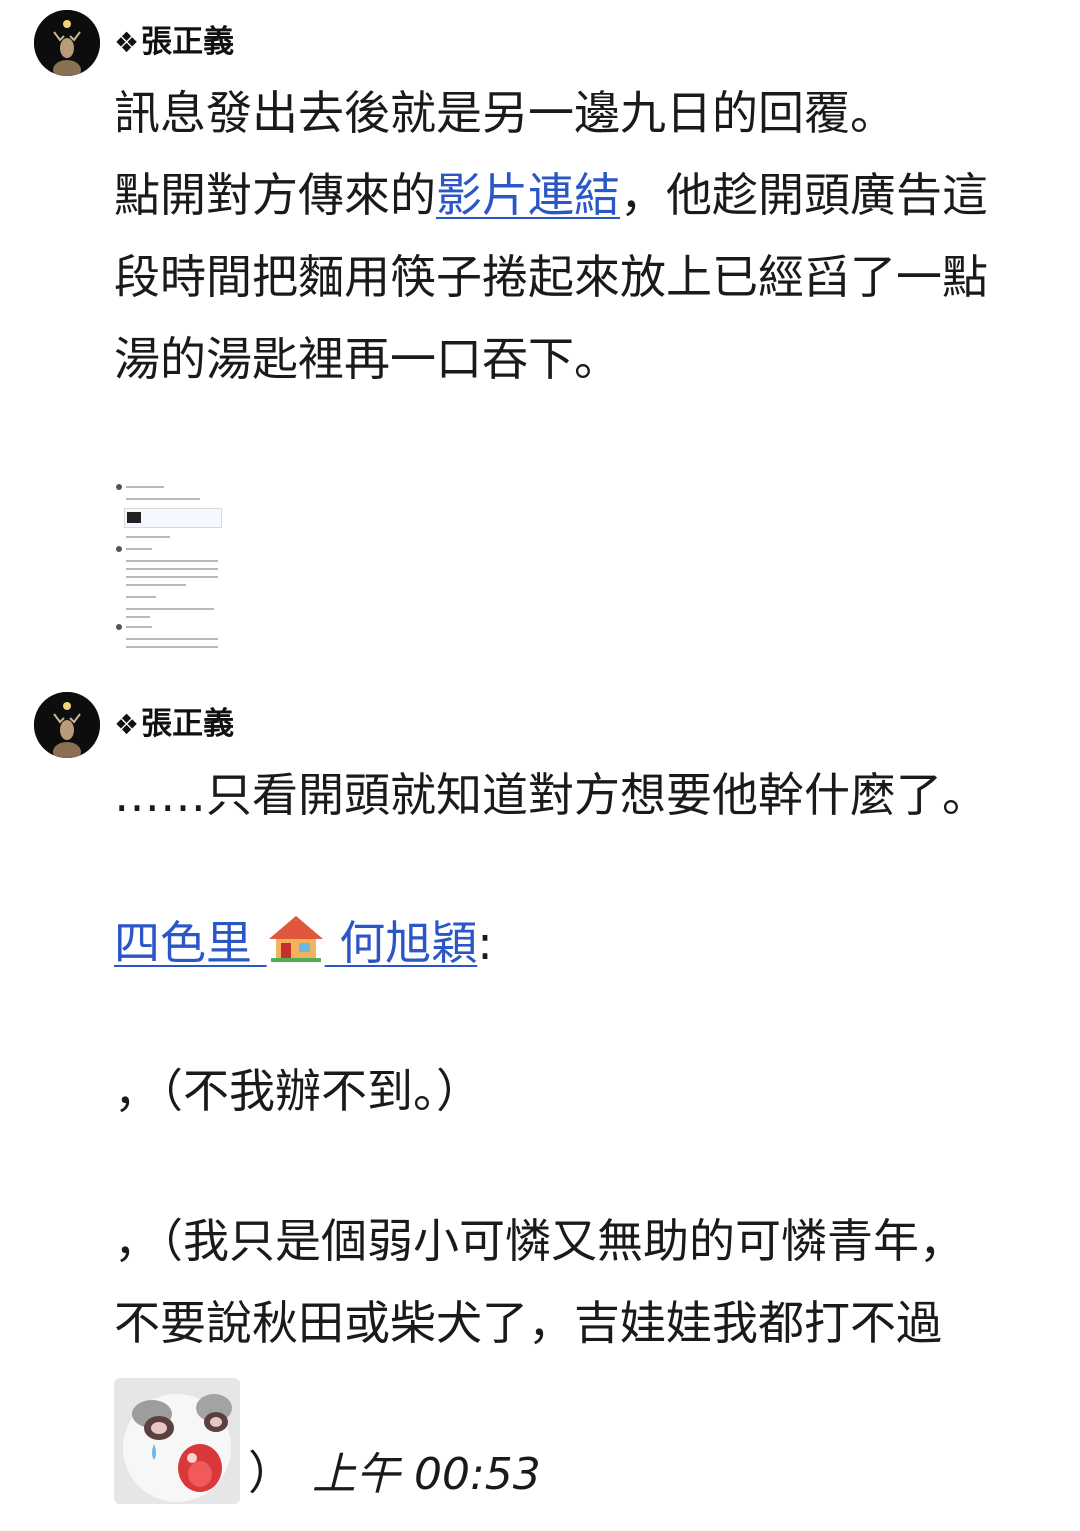 The image size is (1080, 1531). What do you see at coordinates (188, 724) in the screenshot?
I see `sender-label: 張正義` at bounding box center [188, 724].